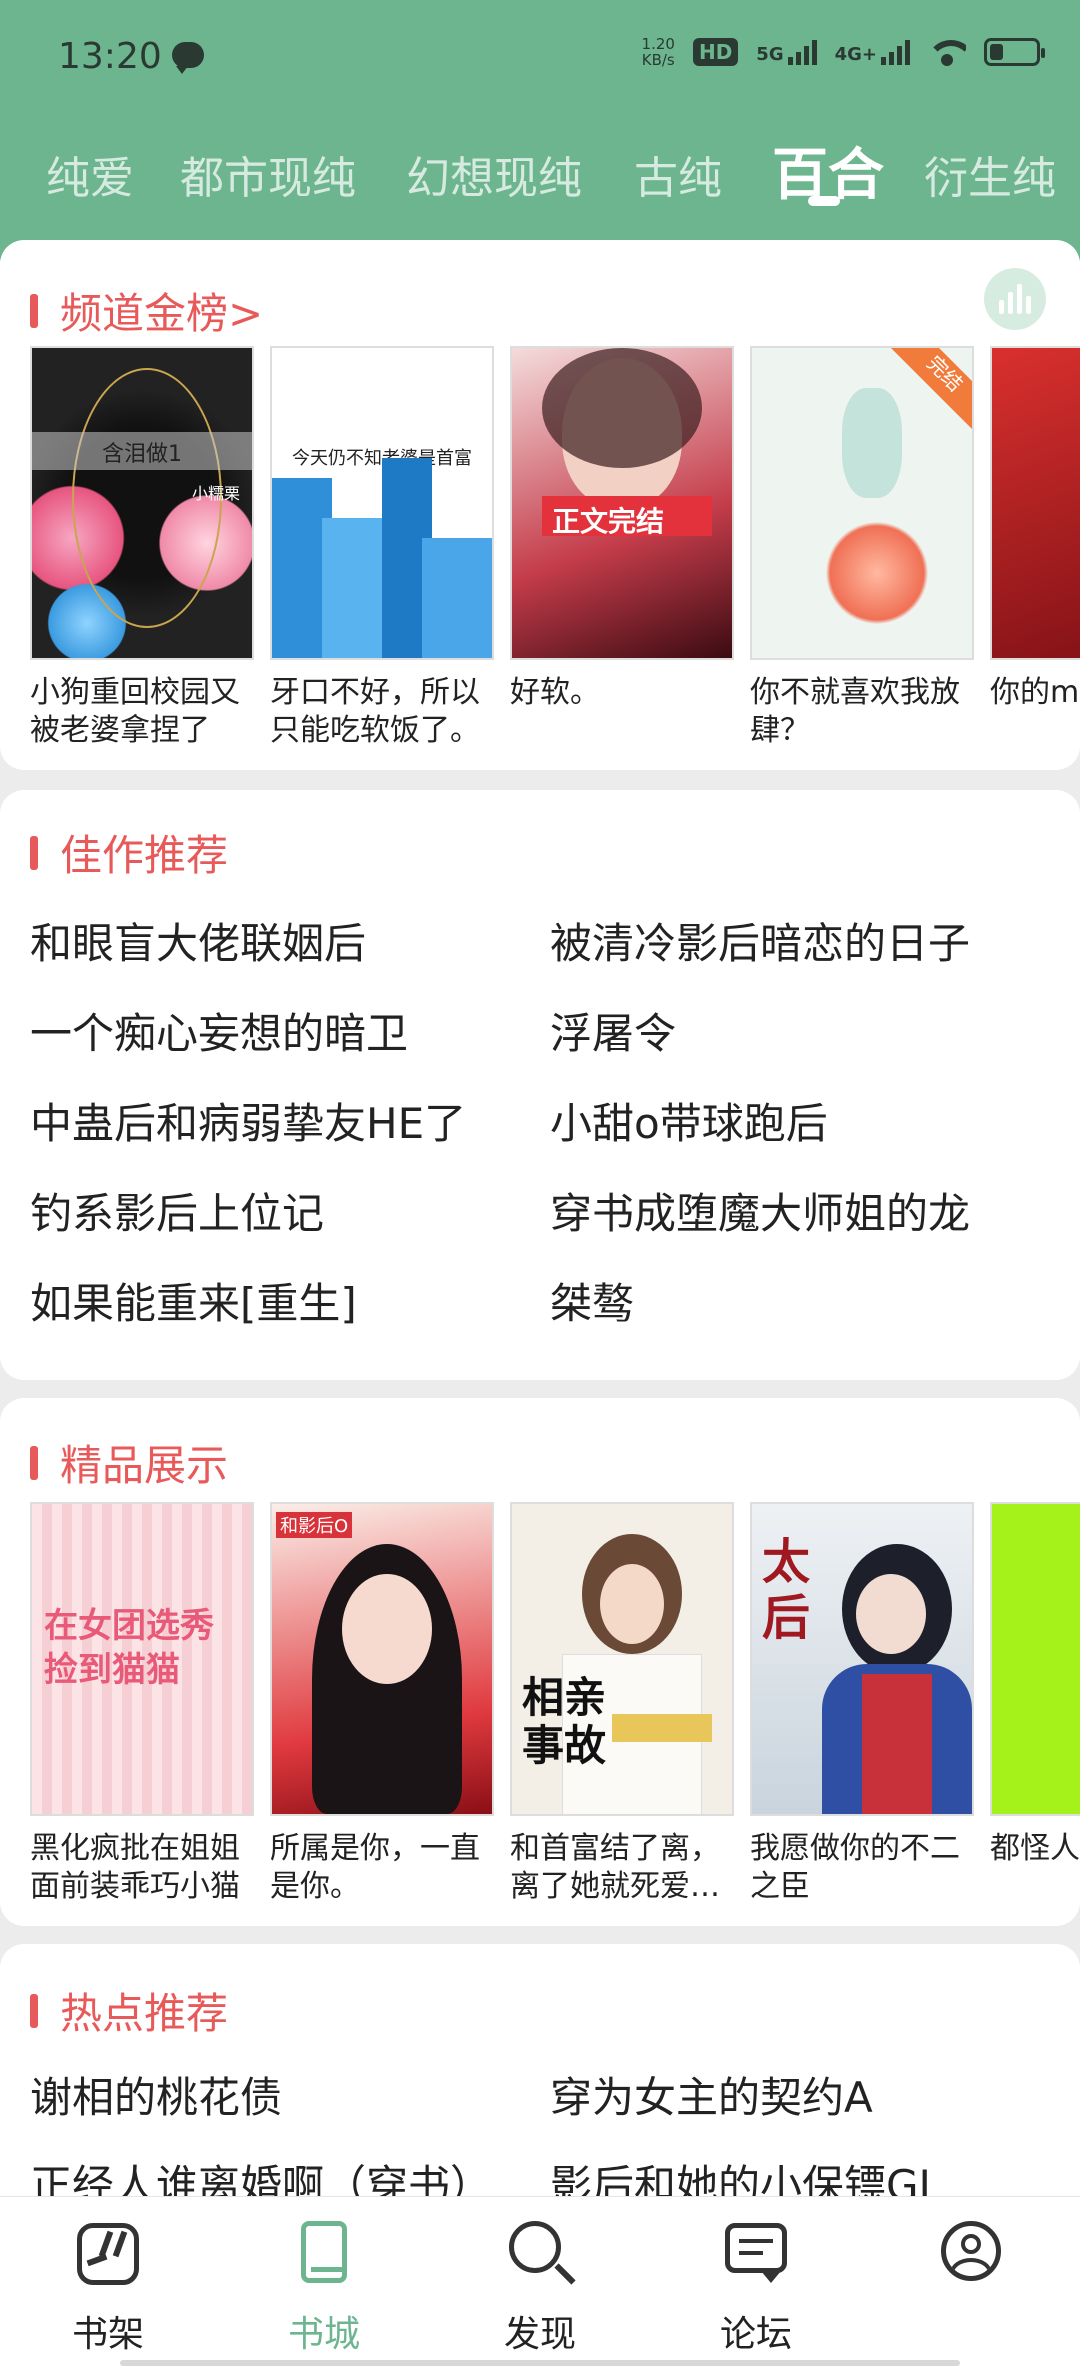 The height and width of the screenshot is (2376, 1080). I want to click on nav-bookshelf: 书架, so click(108, 2287).